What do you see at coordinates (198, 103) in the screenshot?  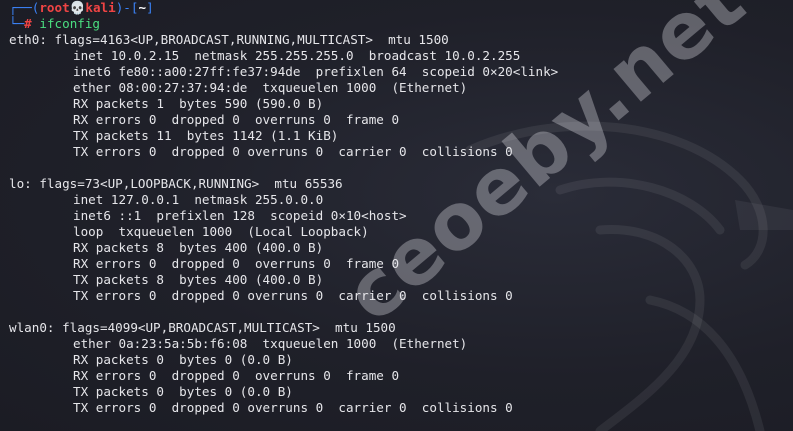 I see `iface-line: RX packets 1 bytes 590 (590.0 B)` at bounding box center [198, 103].